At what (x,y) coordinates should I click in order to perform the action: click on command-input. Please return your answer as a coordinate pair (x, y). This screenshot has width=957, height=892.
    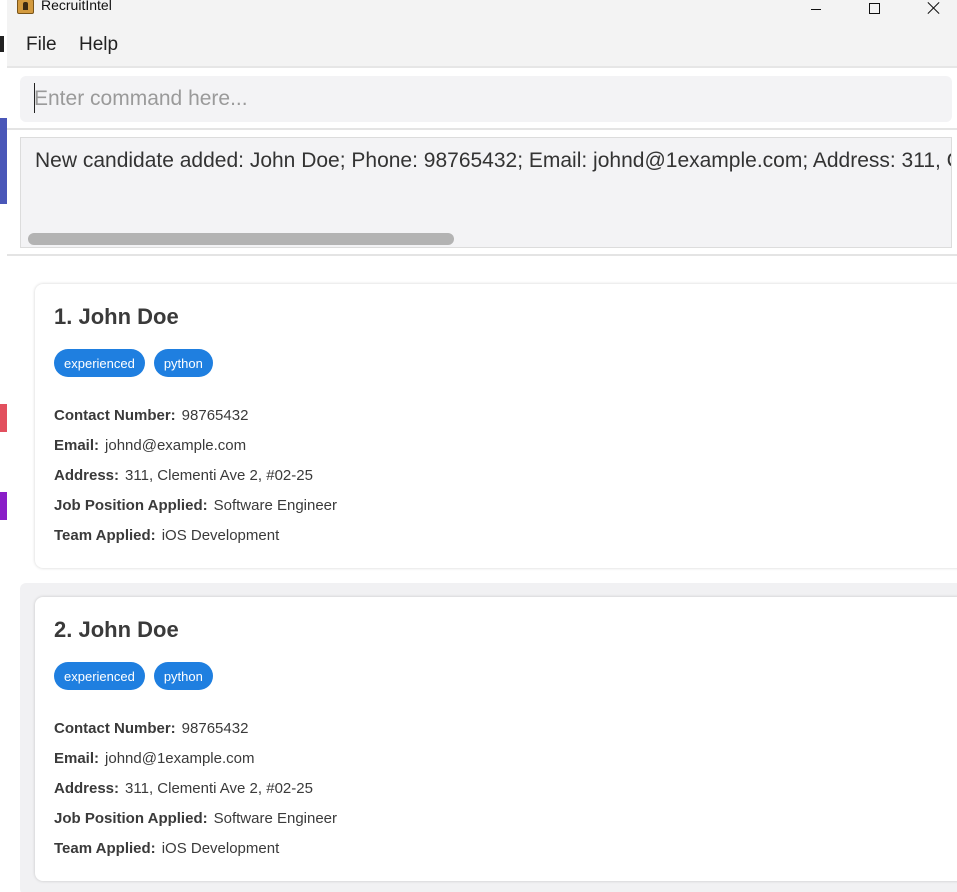
    Looking at the image, I should click on (486, 99).